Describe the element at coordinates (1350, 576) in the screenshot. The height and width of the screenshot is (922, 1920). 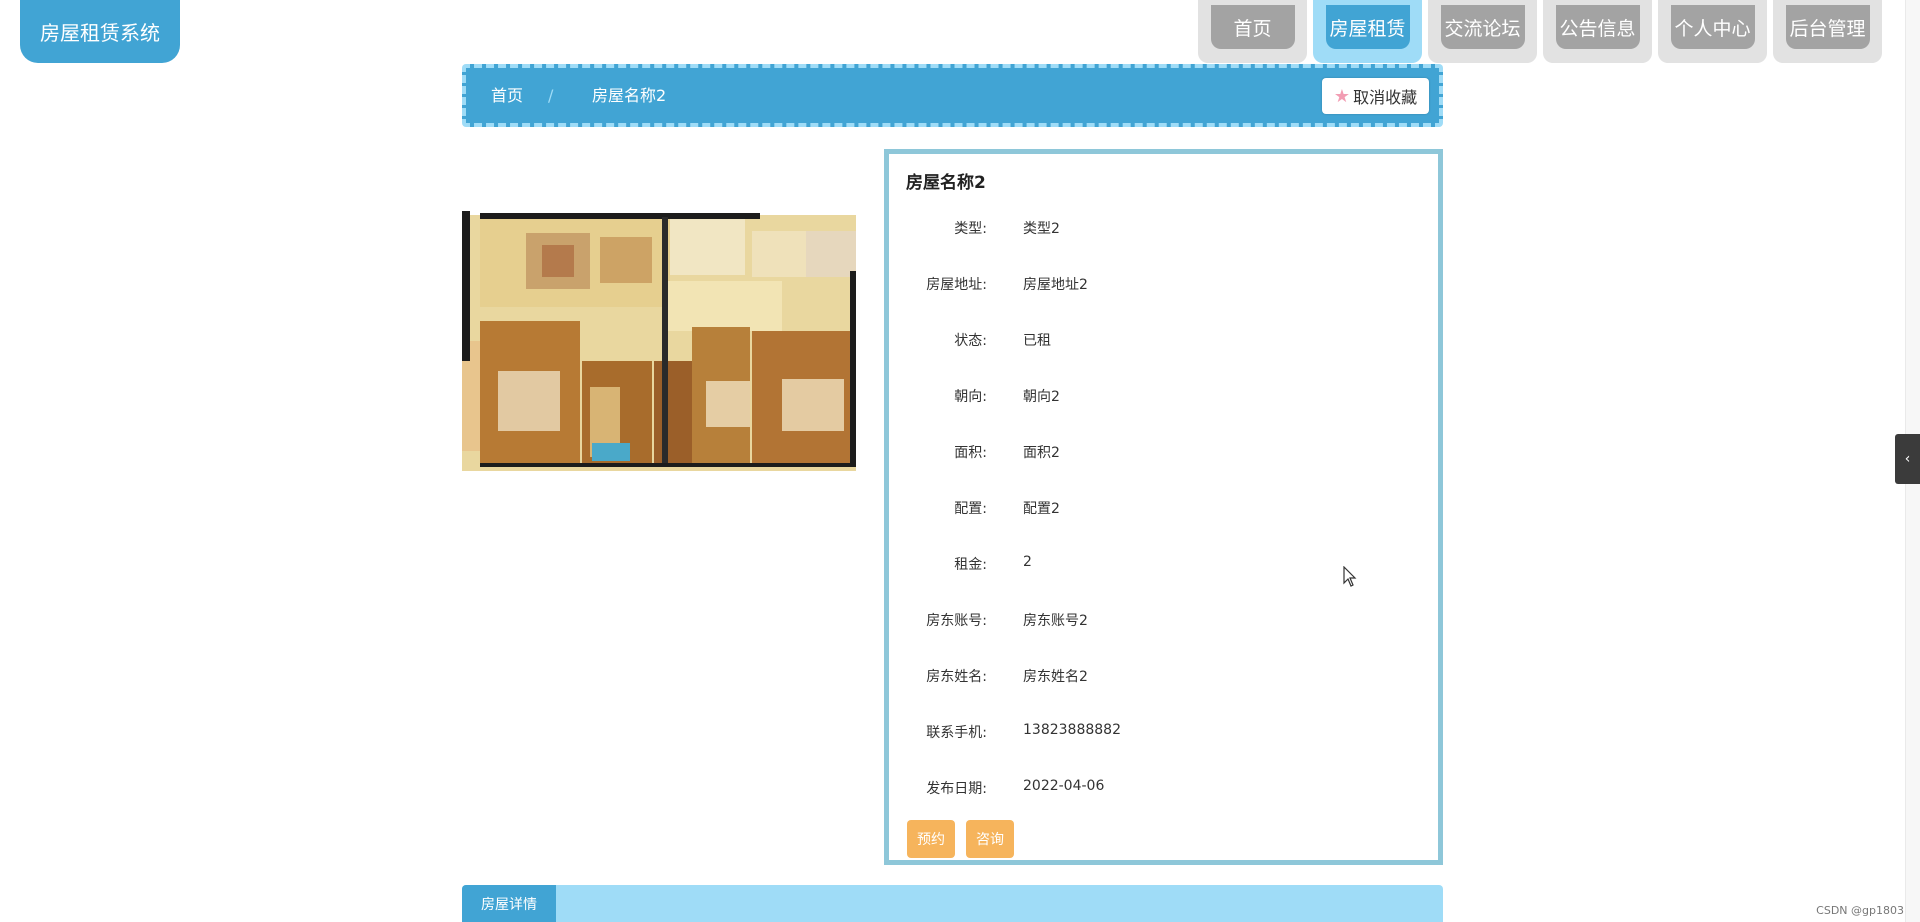
I see `mouse-cursor-icon` at that location.